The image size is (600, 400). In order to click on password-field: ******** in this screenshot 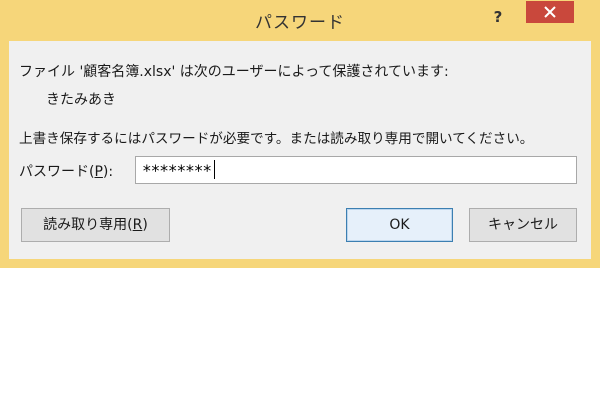, I will do `click(356, 170)`.